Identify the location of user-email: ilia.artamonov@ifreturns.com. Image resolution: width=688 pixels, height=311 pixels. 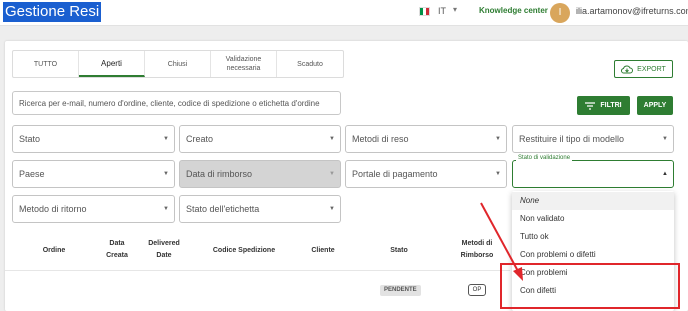
(632, 11).